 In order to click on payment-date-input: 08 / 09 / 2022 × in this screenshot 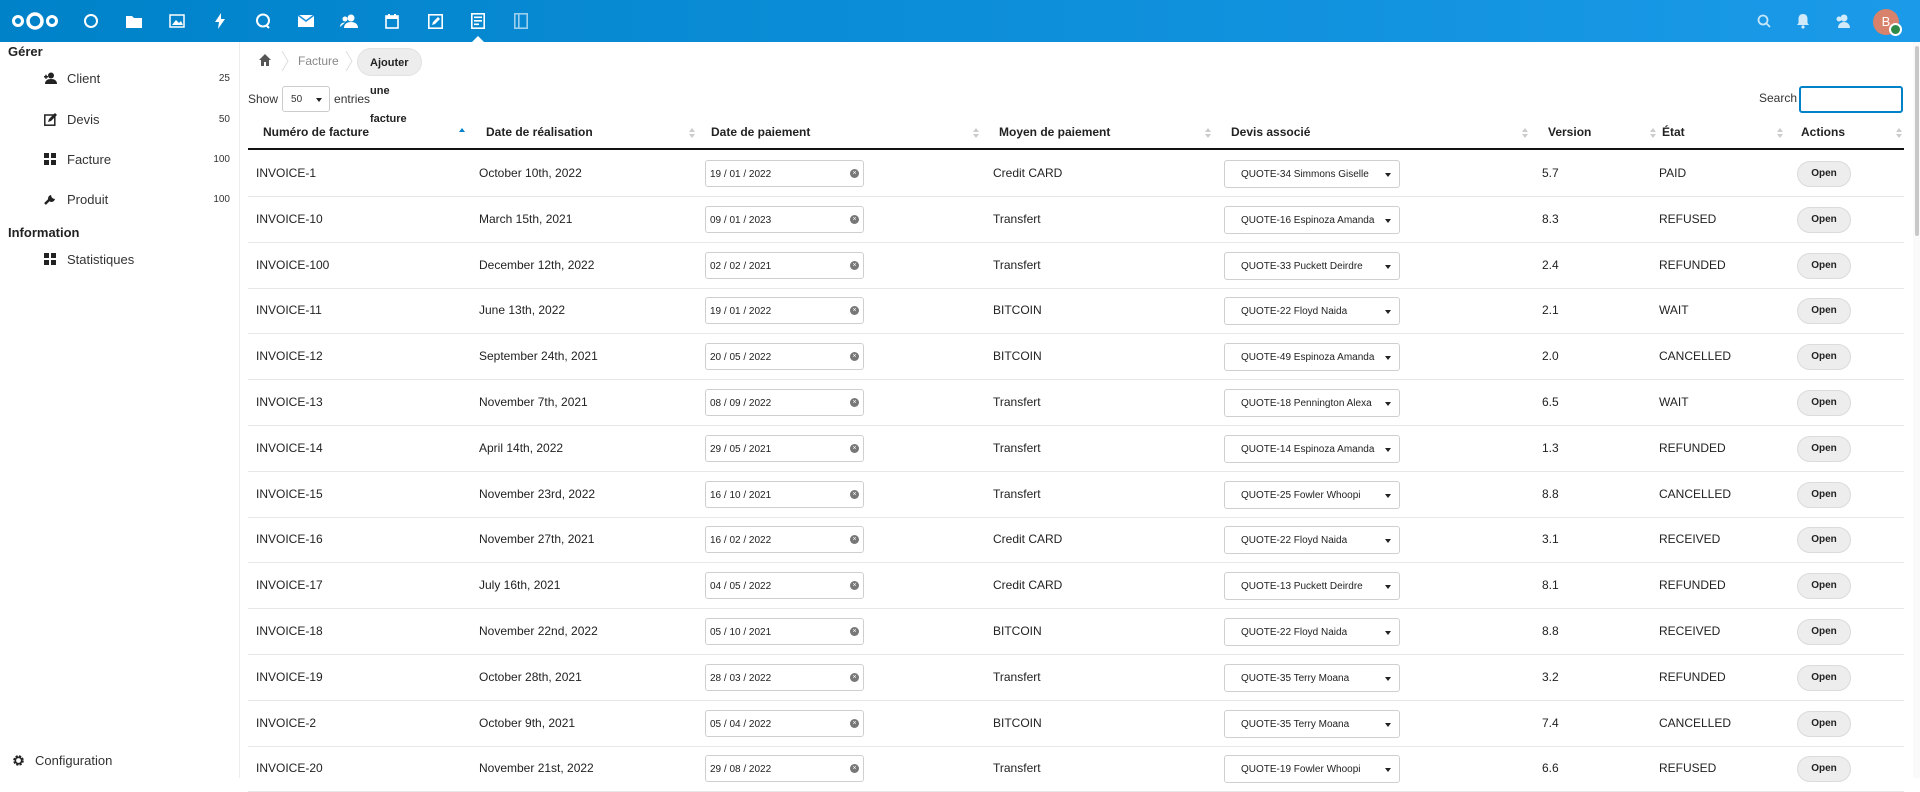, I will do `click(784, 402)`.